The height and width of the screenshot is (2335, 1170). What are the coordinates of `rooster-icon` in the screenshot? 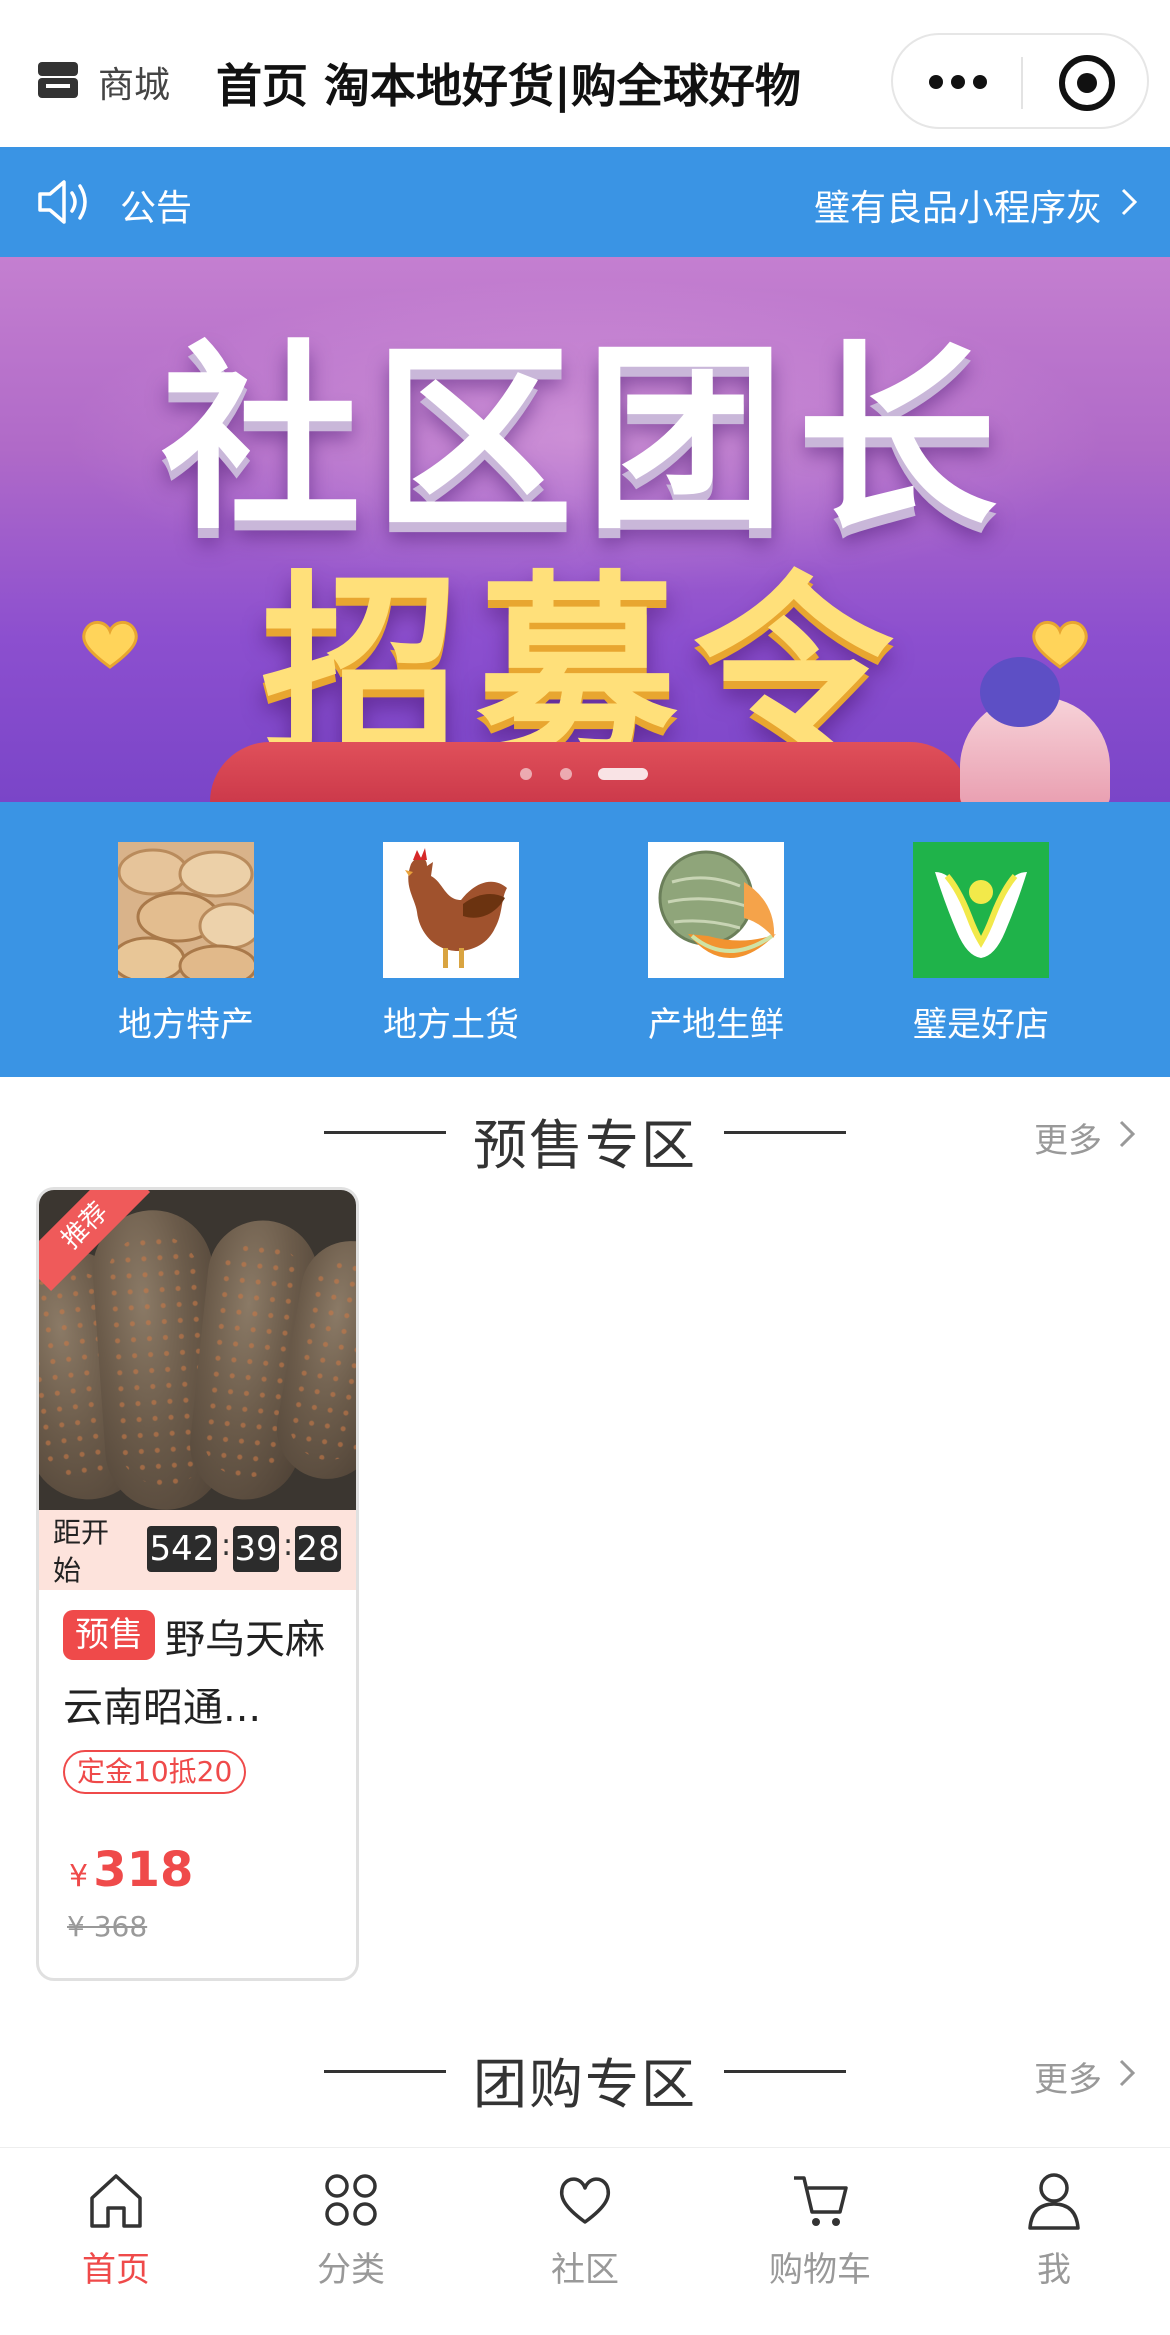 It's located at (451, 910).